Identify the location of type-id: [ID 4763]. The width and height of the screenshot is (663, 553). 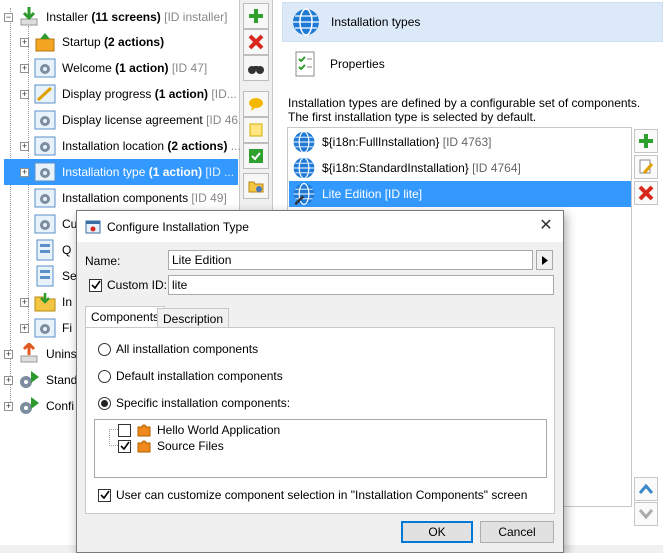
(467, 142).